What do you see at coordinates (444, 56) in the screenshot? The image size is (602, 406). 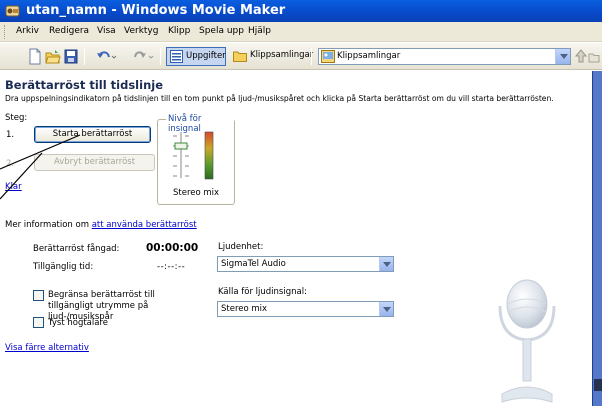 I see `collection-select: Klippsamlingar` at bounding box center [444, 56].